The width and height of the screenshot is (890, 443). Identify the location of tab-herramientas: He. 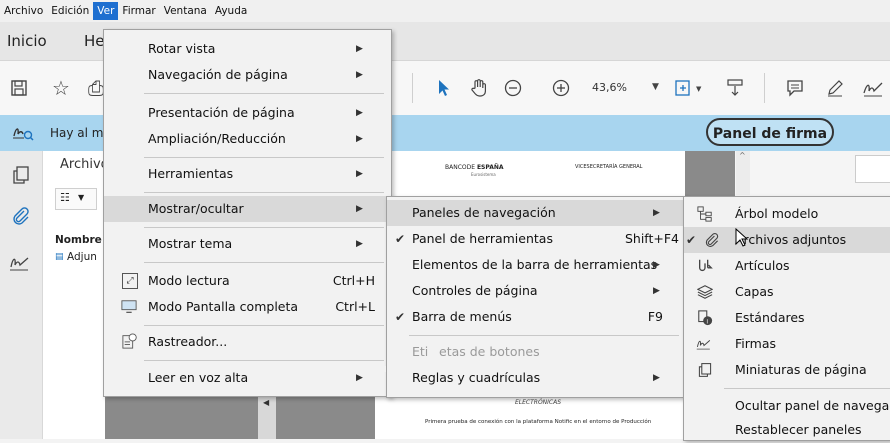
(94, 41).